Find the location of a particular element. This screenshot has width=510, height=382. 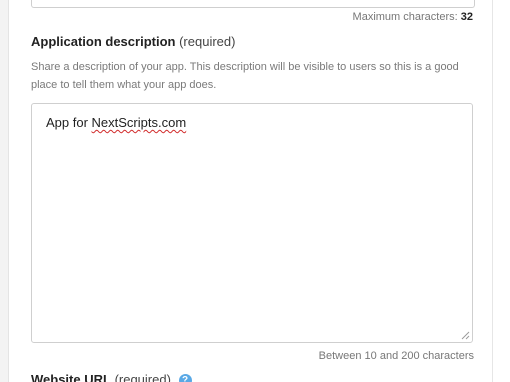

max-characters-hint: Maximum characters: 32 is located at coordinates (413, 17).